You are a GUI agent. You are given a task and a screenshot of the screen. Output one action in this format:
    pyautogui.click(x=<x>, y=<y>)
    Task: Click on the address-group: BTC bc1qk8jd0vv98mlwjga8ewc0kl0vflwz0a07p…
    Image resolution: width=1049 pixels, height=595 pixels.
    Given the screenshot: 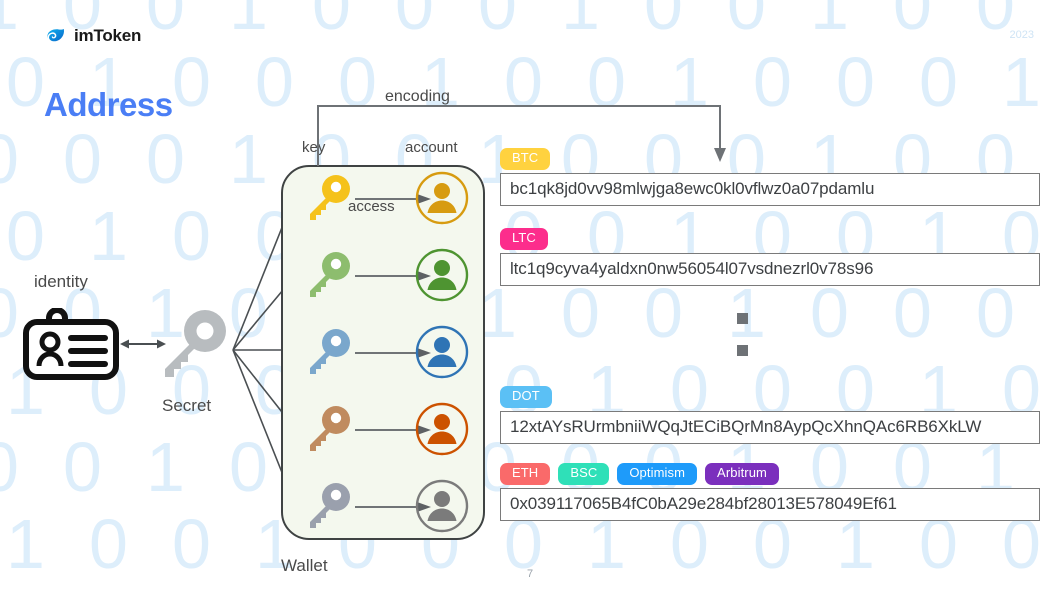 What is the action you would take?
    pyautogui.click(x=770, y=177)
    